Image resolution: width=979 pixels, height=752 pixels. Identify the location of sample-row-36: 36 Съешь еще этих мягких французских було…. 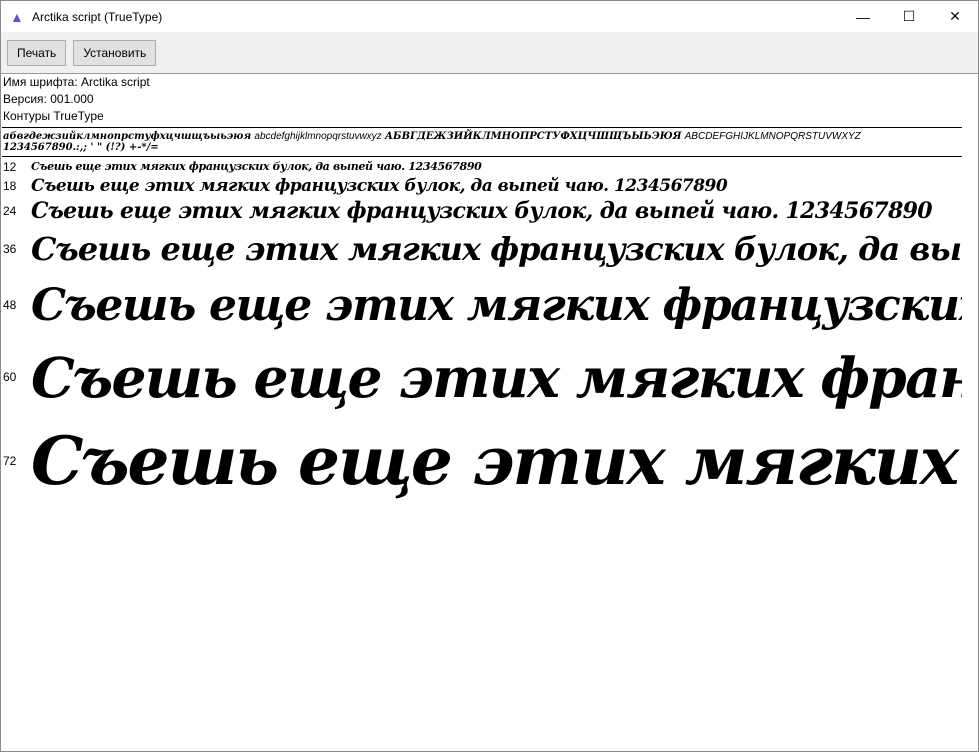
(482, 249).